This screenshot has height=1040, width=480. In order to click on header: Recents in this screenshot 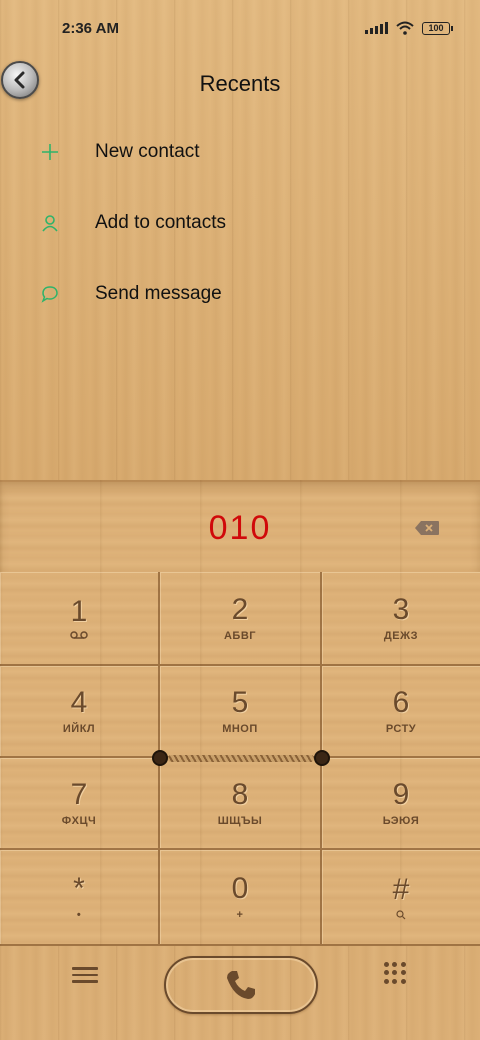, I will do `click(240, 84)`.